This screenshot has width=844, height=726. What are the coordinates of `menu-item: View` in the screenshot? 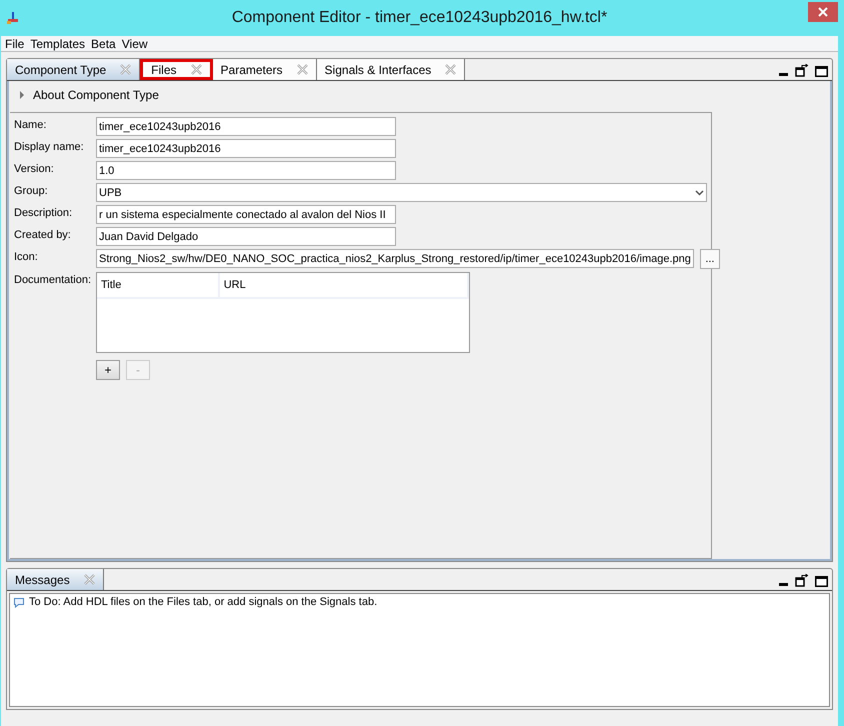 It's located at (135, 43).